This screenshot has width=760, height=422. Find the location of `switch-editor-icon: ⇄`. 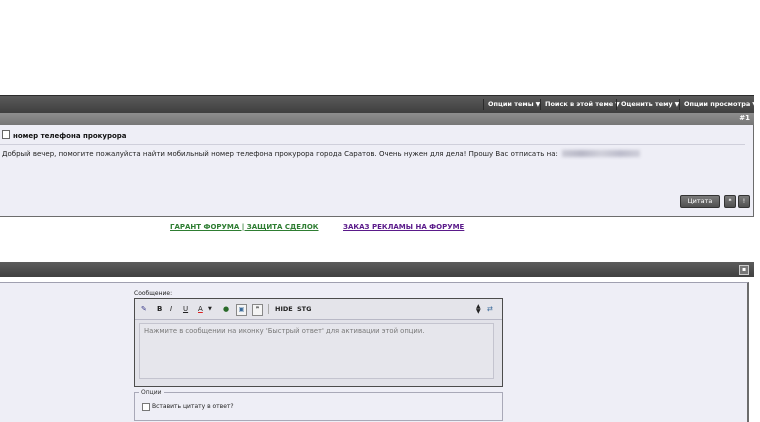

switch-editor-icon: ⇄ is located at coordinates (490, 309).